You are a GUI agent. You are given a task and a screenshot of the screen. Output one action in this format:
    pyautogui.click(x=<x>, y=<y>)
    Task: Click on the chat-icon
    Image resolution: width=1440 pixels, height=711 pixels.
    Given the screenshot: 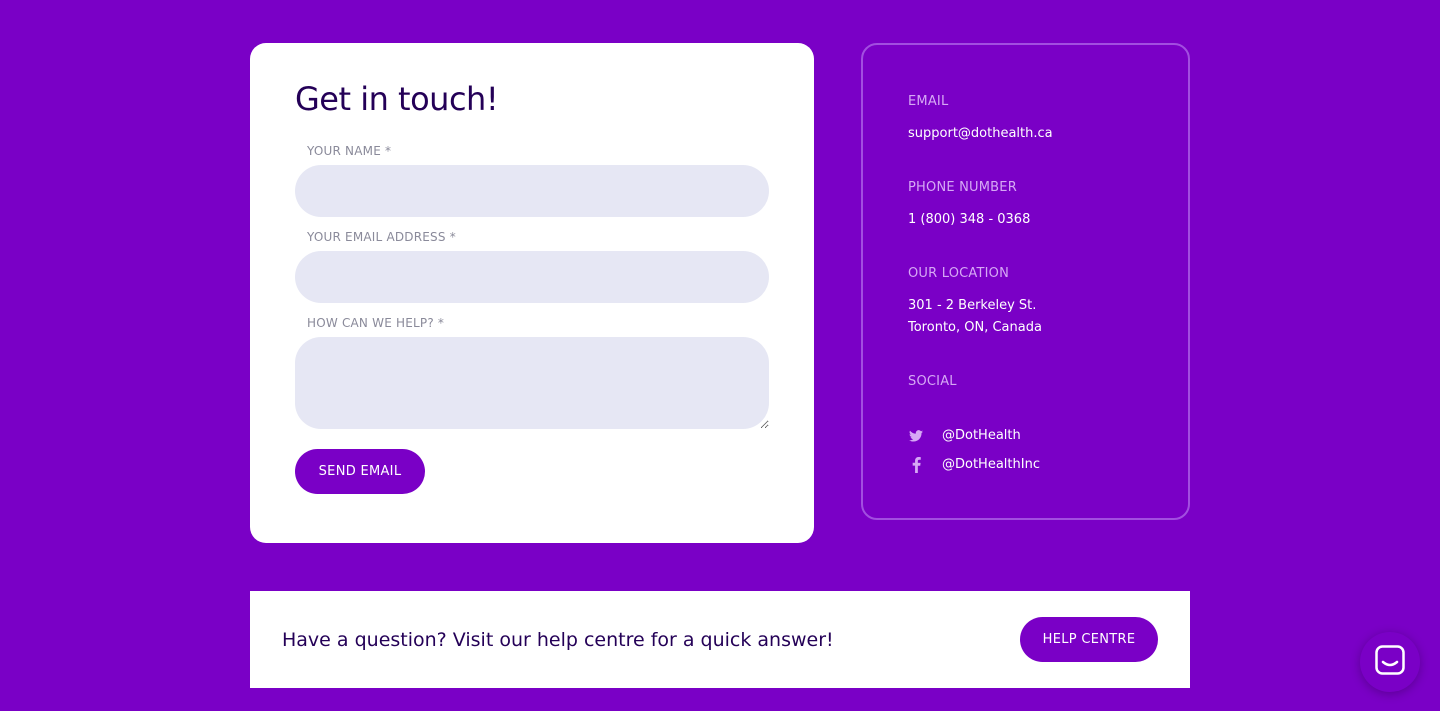 What is the action you would take?
    pyautogui.click(x=1390, y=662)
    